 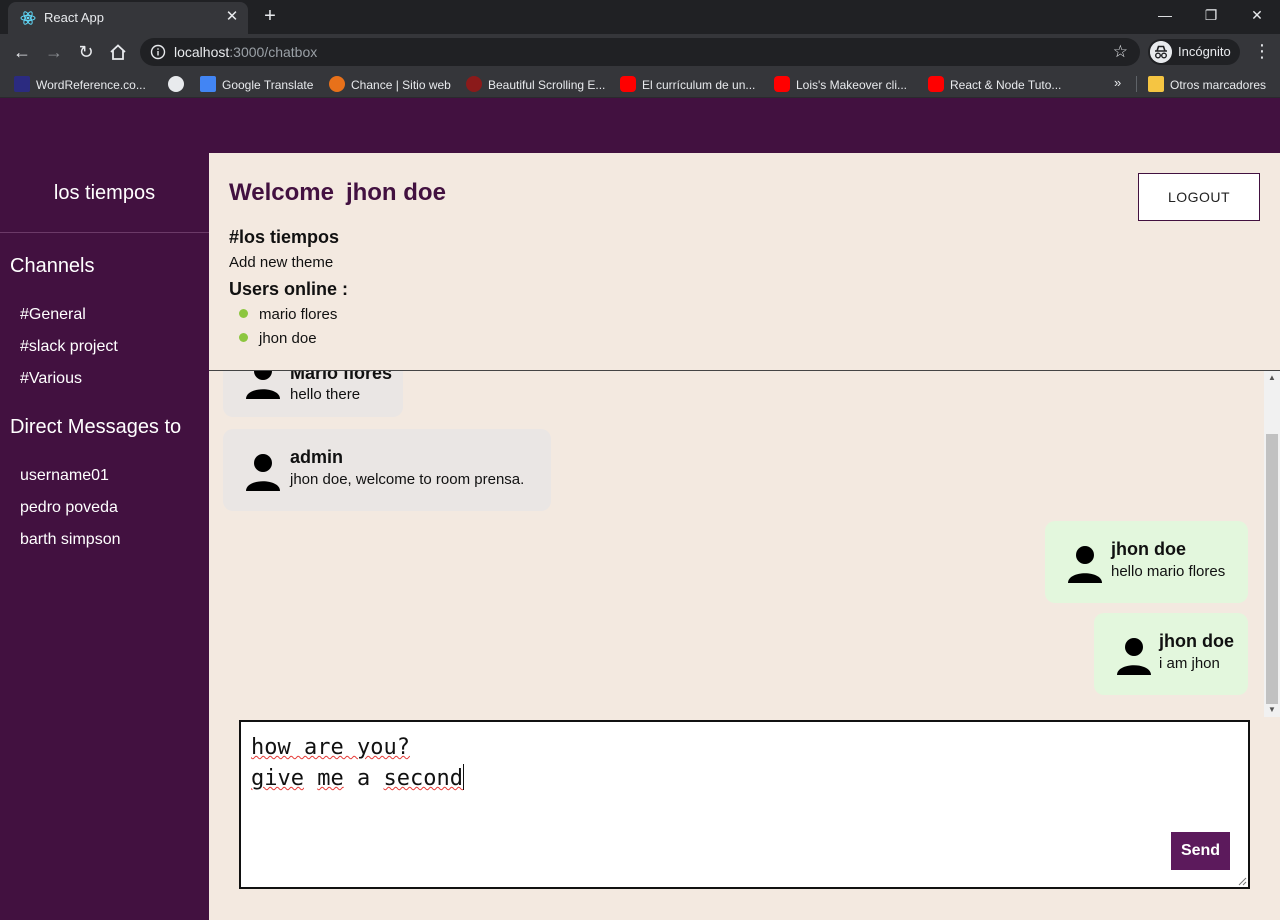 What do you see at coordinates (1257, 16) in the screenshot?
I see `close-window-icon: ✕` at bounding box center [1257, 16].